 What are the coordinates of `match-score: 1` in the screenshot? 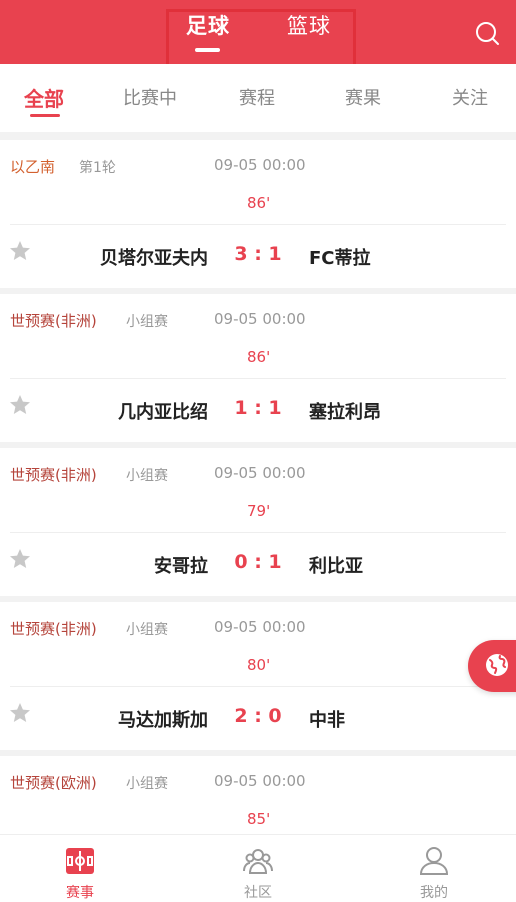 It's located at (258, 408).